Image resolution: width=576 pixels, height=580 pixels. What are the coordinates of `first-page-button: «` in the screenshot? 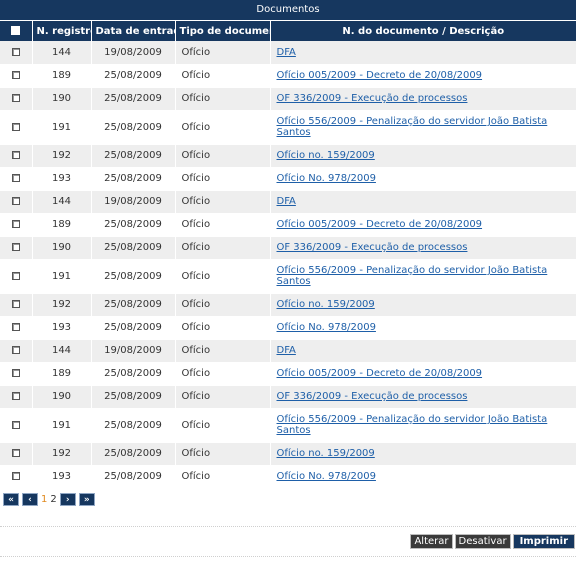 It's located at (11, 499).